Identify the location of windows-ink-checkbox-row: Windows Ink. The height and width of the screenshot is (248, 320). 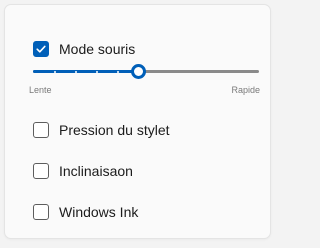
(85, 212).